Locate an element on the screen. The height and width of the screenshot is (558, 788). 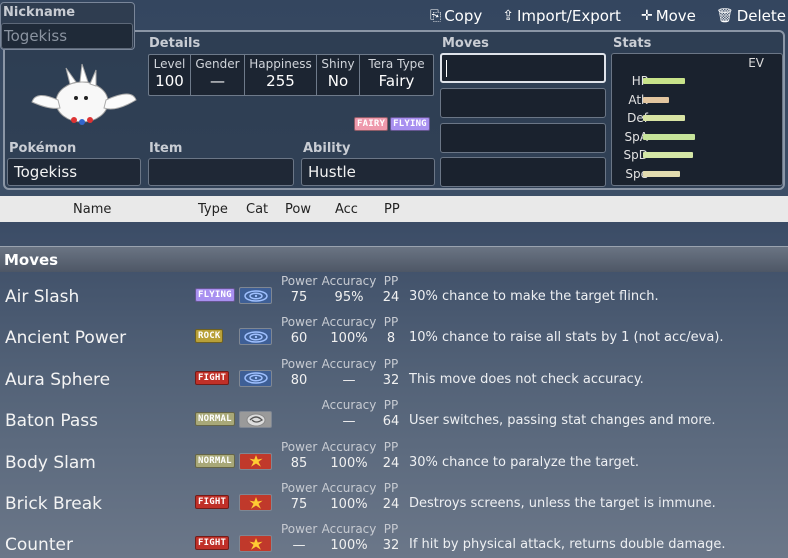
move-button: ✛ Move is located at coordinates (668, 16).